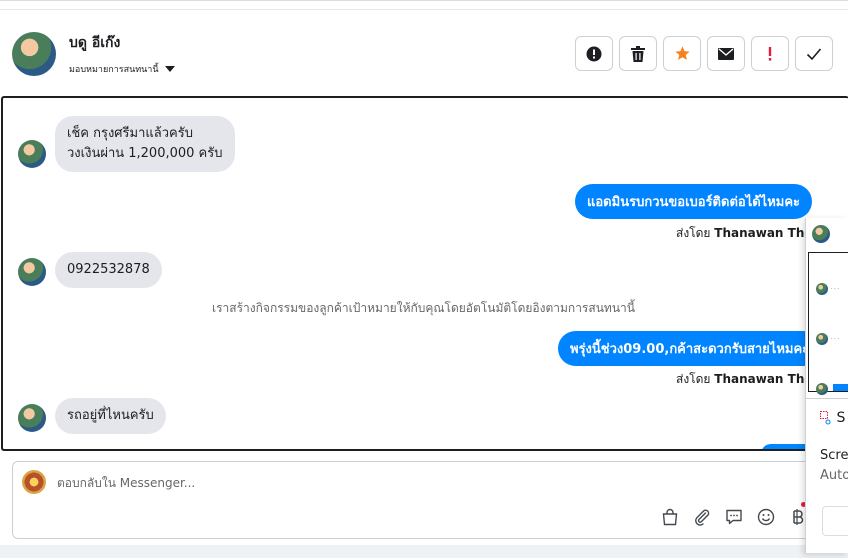  I want to click on chat-bubble-icon, so click(734, 517).